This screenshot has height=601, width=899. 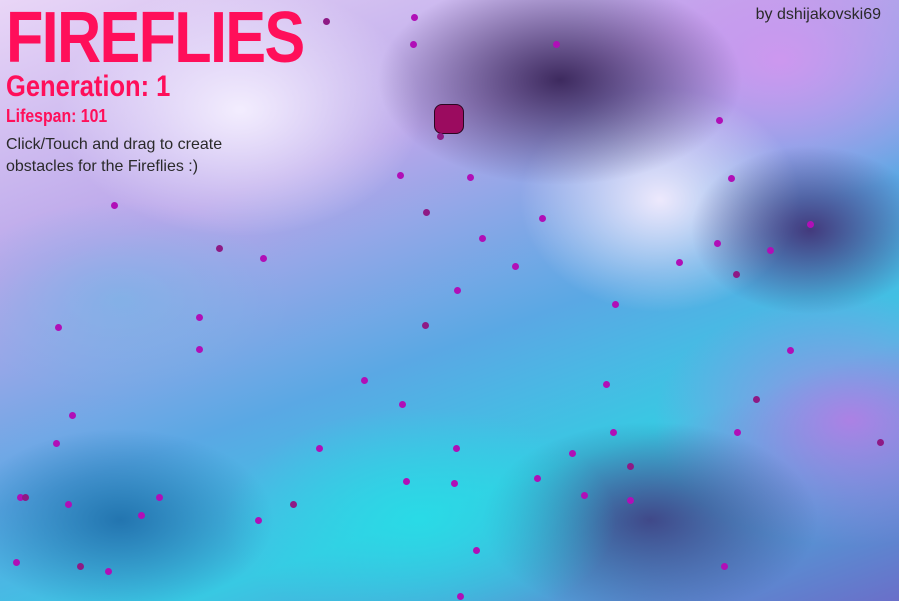 What do you see at coordinates (88, 86) in the screenshot?
I see `generation-counter: Generation: 1` at bounding box center [88, 86].